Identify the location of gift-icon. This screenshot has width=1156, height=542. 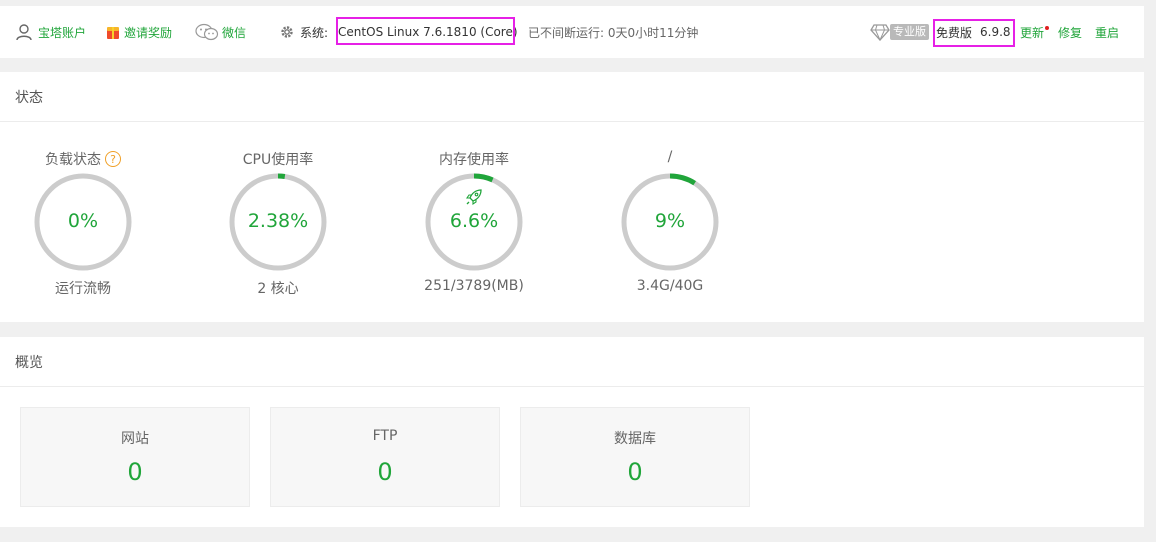
(113, 33).